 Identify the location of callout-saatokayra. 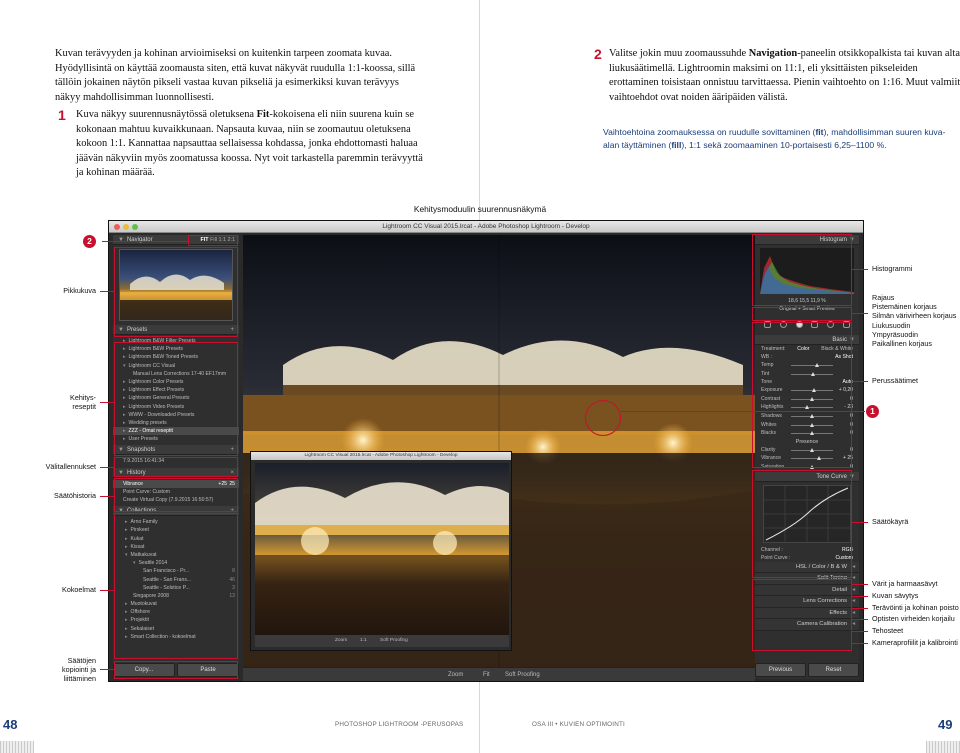
(860, 522).